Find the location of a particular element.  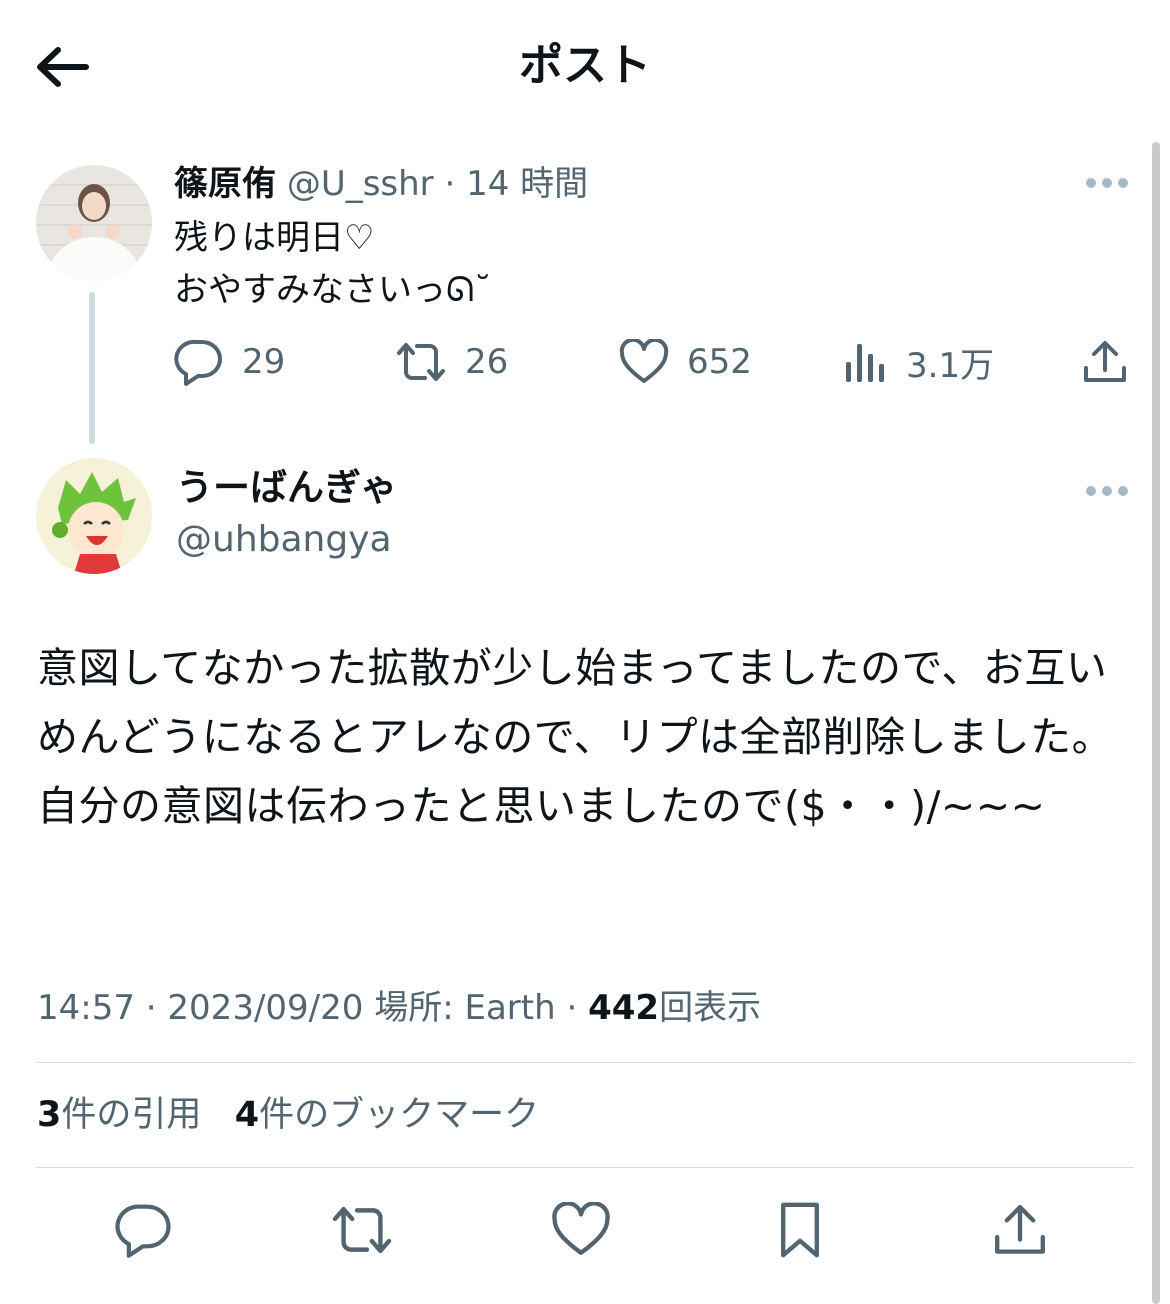

repost-count: 26 is located at coordinates (487, 362).